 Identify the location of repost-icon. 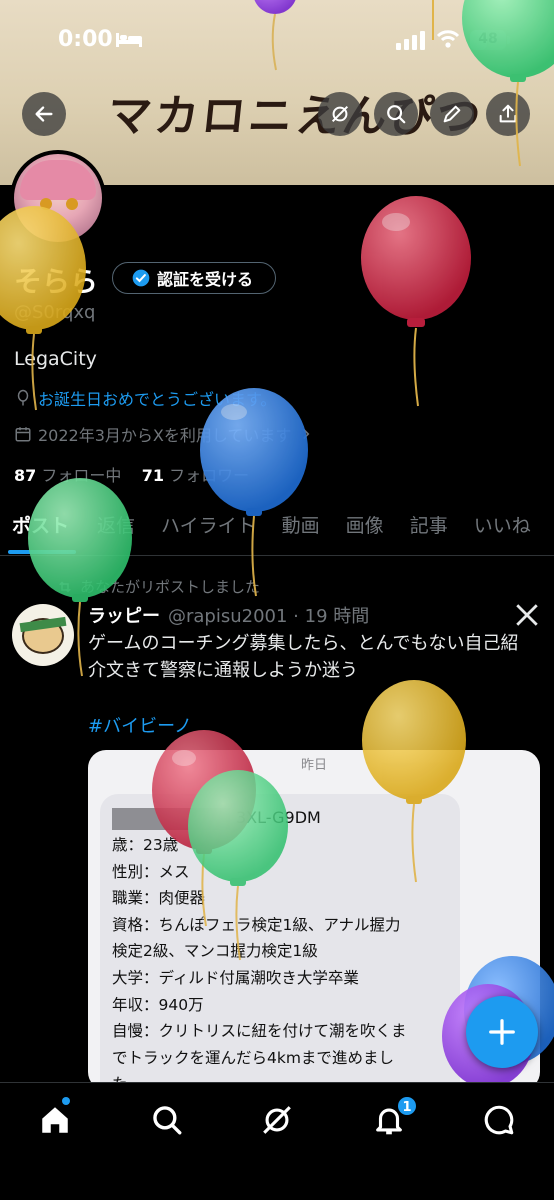
(65, 586).